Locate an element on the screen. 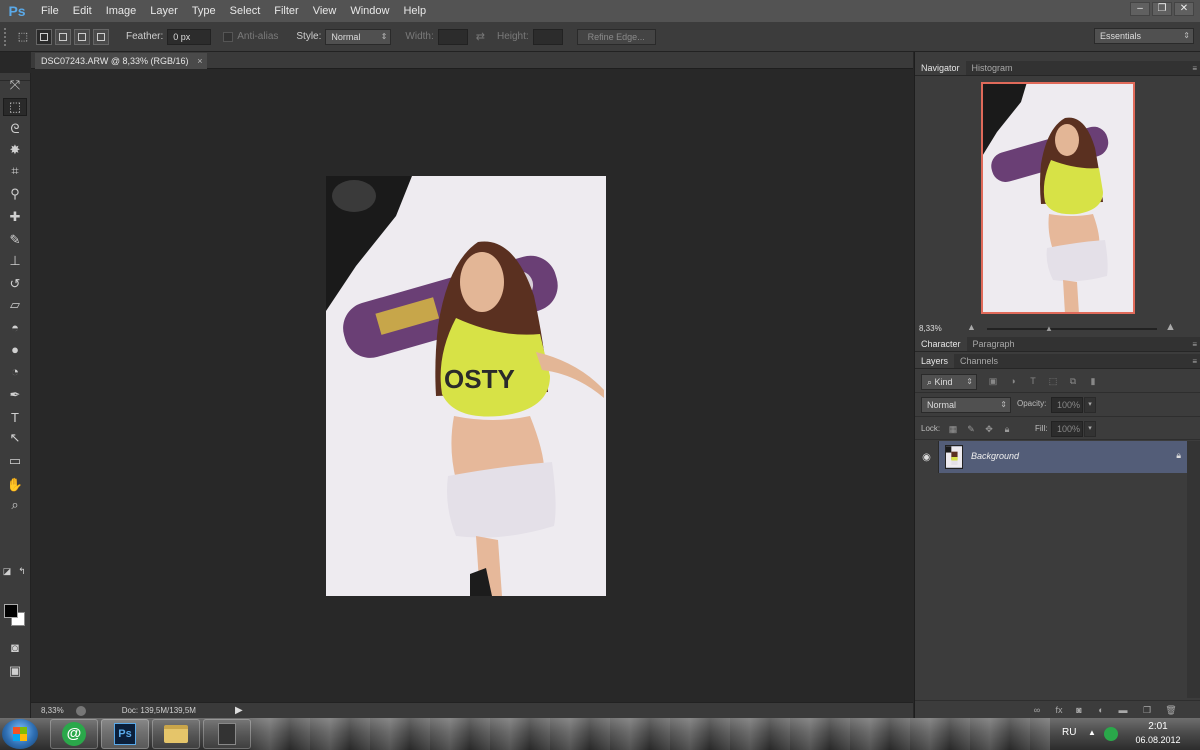  tab-channels: Channels is located at coordinates (979, 361).